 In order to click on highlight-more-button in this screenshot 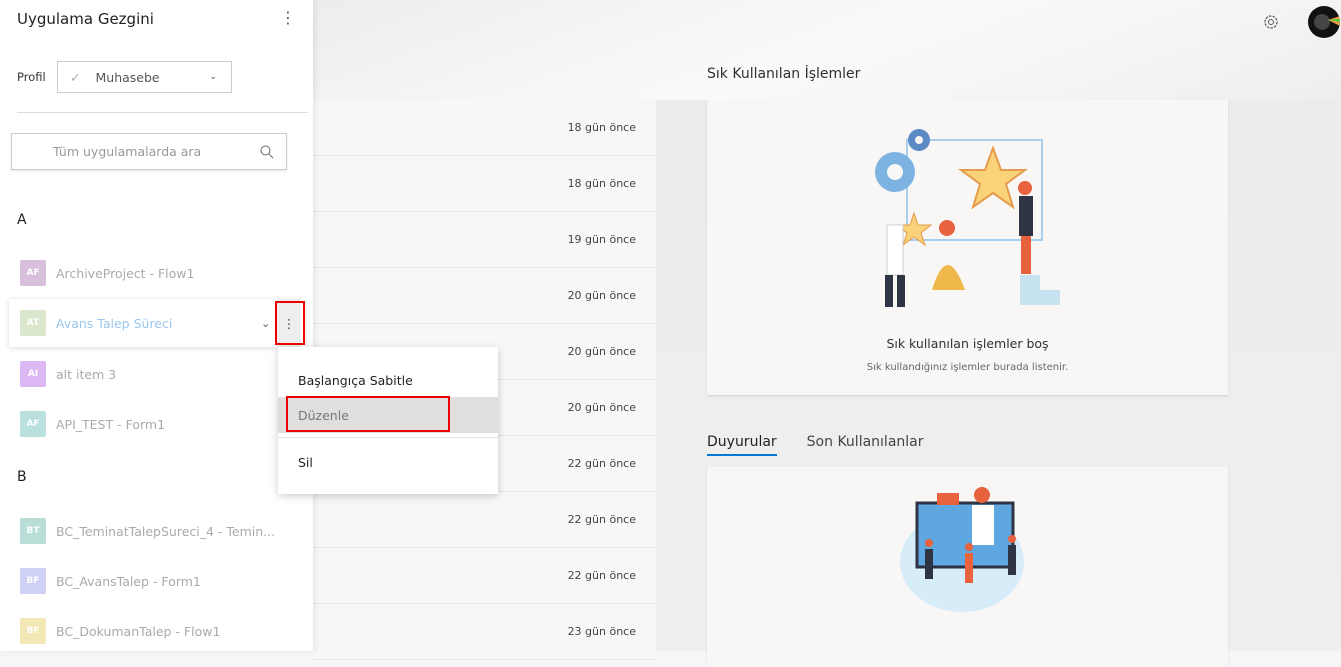, I will do `click(290, 323)`.